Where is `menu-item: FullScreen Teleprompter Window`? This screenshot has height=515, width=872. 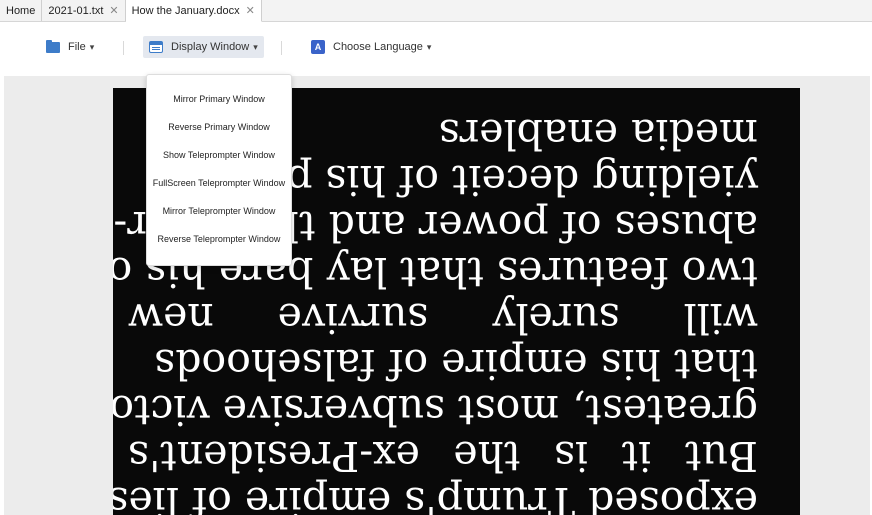
menu-item: FullScreen Teleprompter Window is located at coordinates (219, 183).